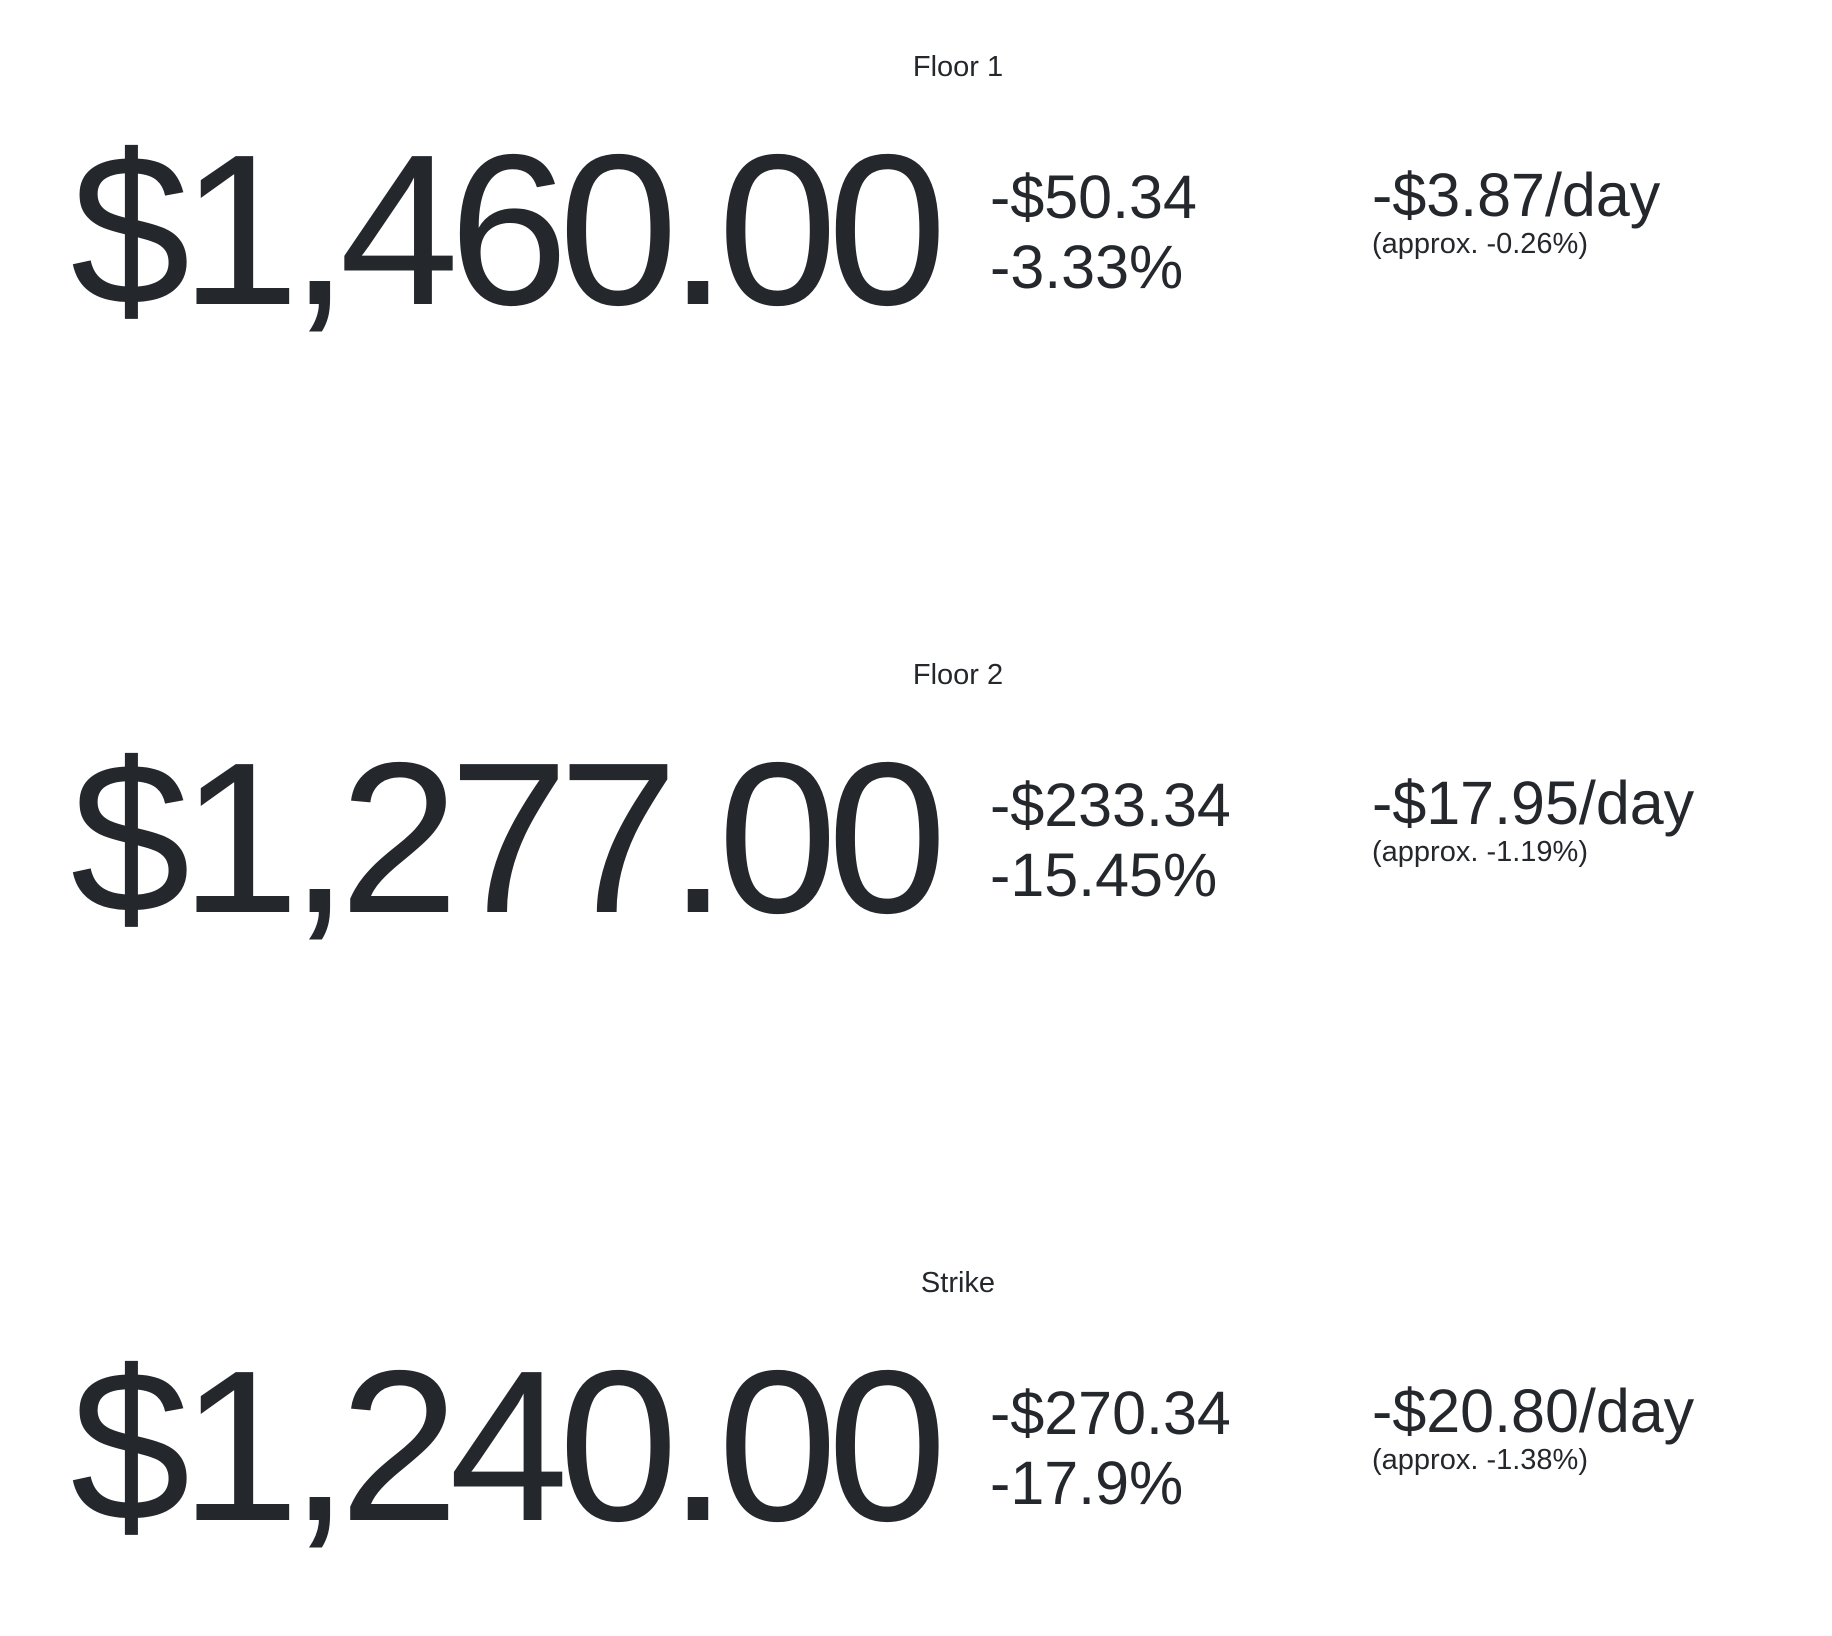 This screenshot has width=1832, height=1636. What do you see at coordinates (958, 67) in the screenshot?
I see `section-label: Floor 1` at bounding box center [958, 67].